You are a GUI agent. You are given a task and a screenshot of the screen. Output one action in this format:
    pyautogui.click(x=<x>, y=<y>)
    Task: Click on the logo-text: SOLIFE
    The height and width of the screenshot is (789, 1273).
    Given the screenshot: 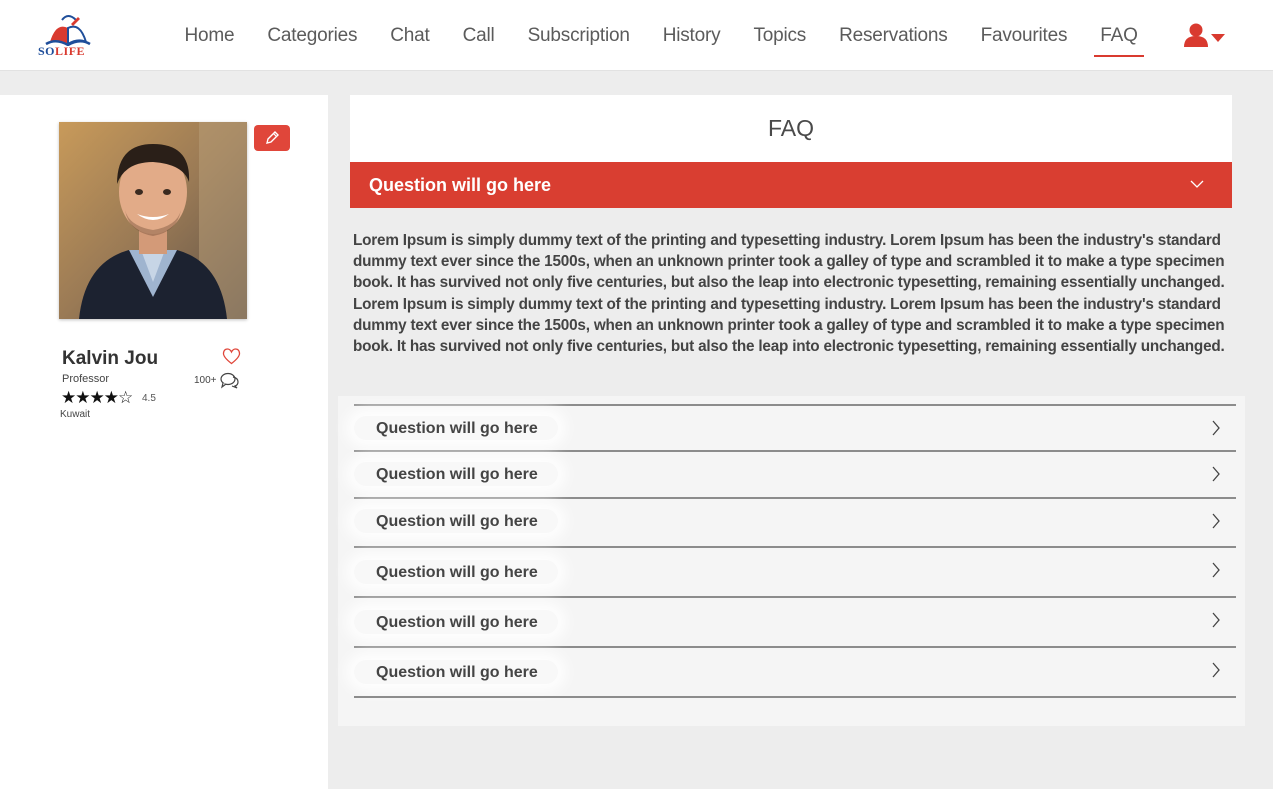 What is the action you would take?
    pyautogui.click(x=61, y=51)
    